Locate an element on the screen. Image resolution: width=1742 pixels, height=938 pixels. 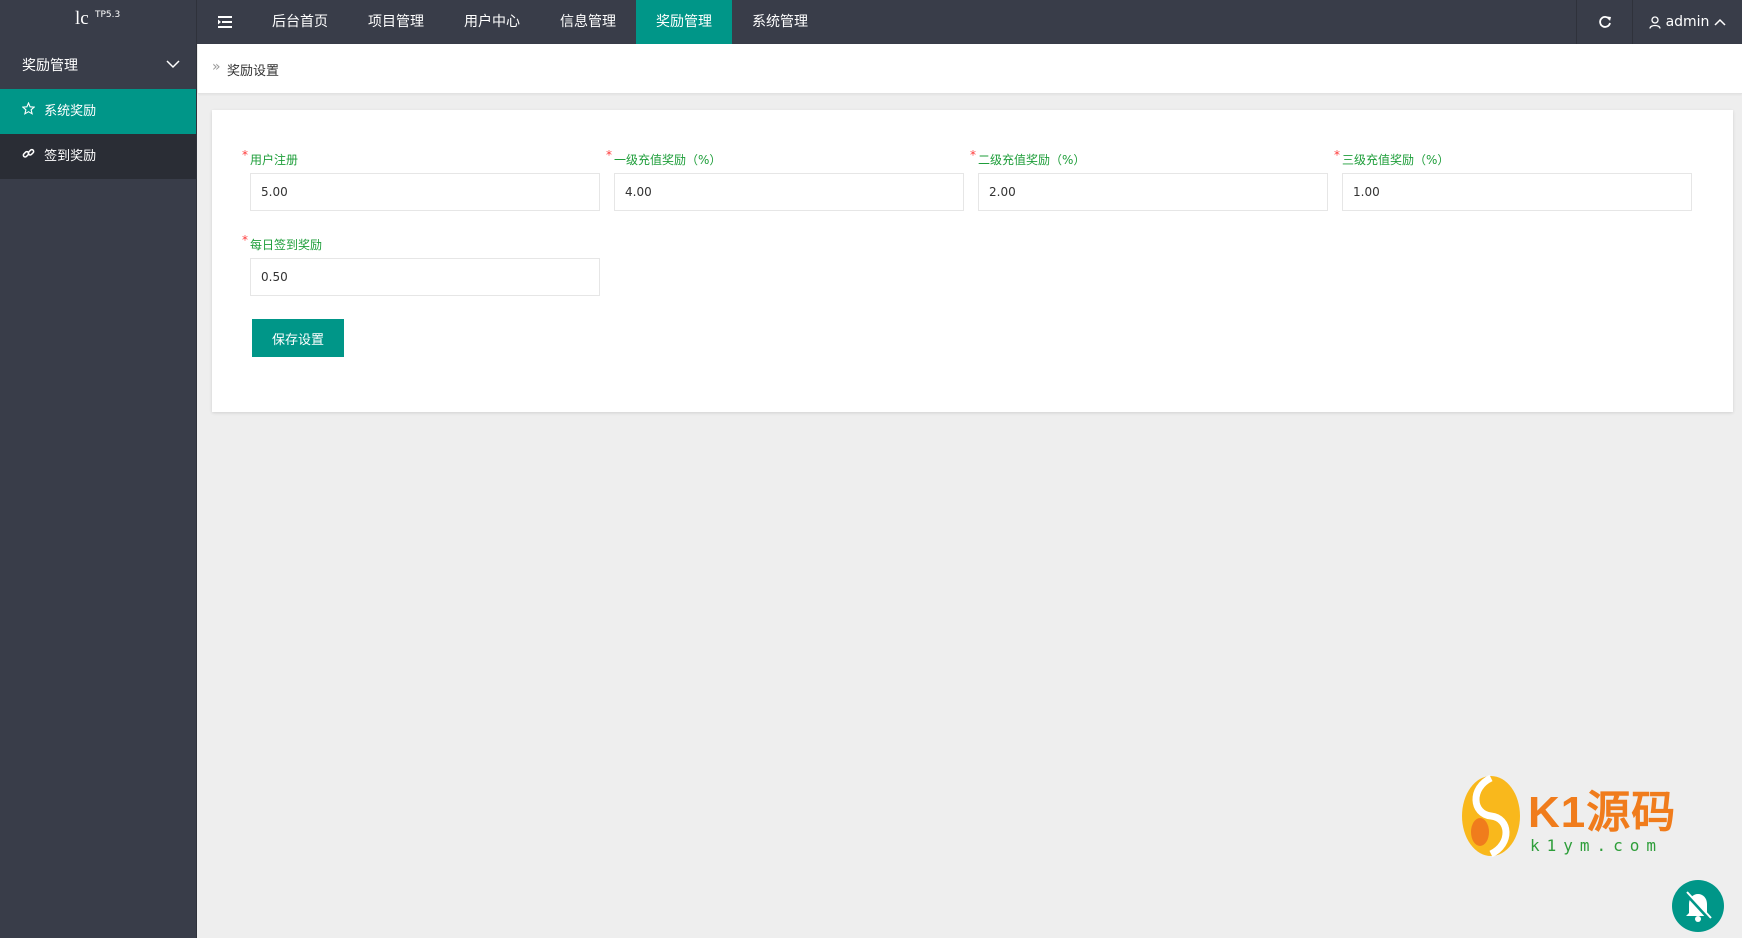
field-label-text: 三级充值奖励（%） is located at coordinates (1396, 160).